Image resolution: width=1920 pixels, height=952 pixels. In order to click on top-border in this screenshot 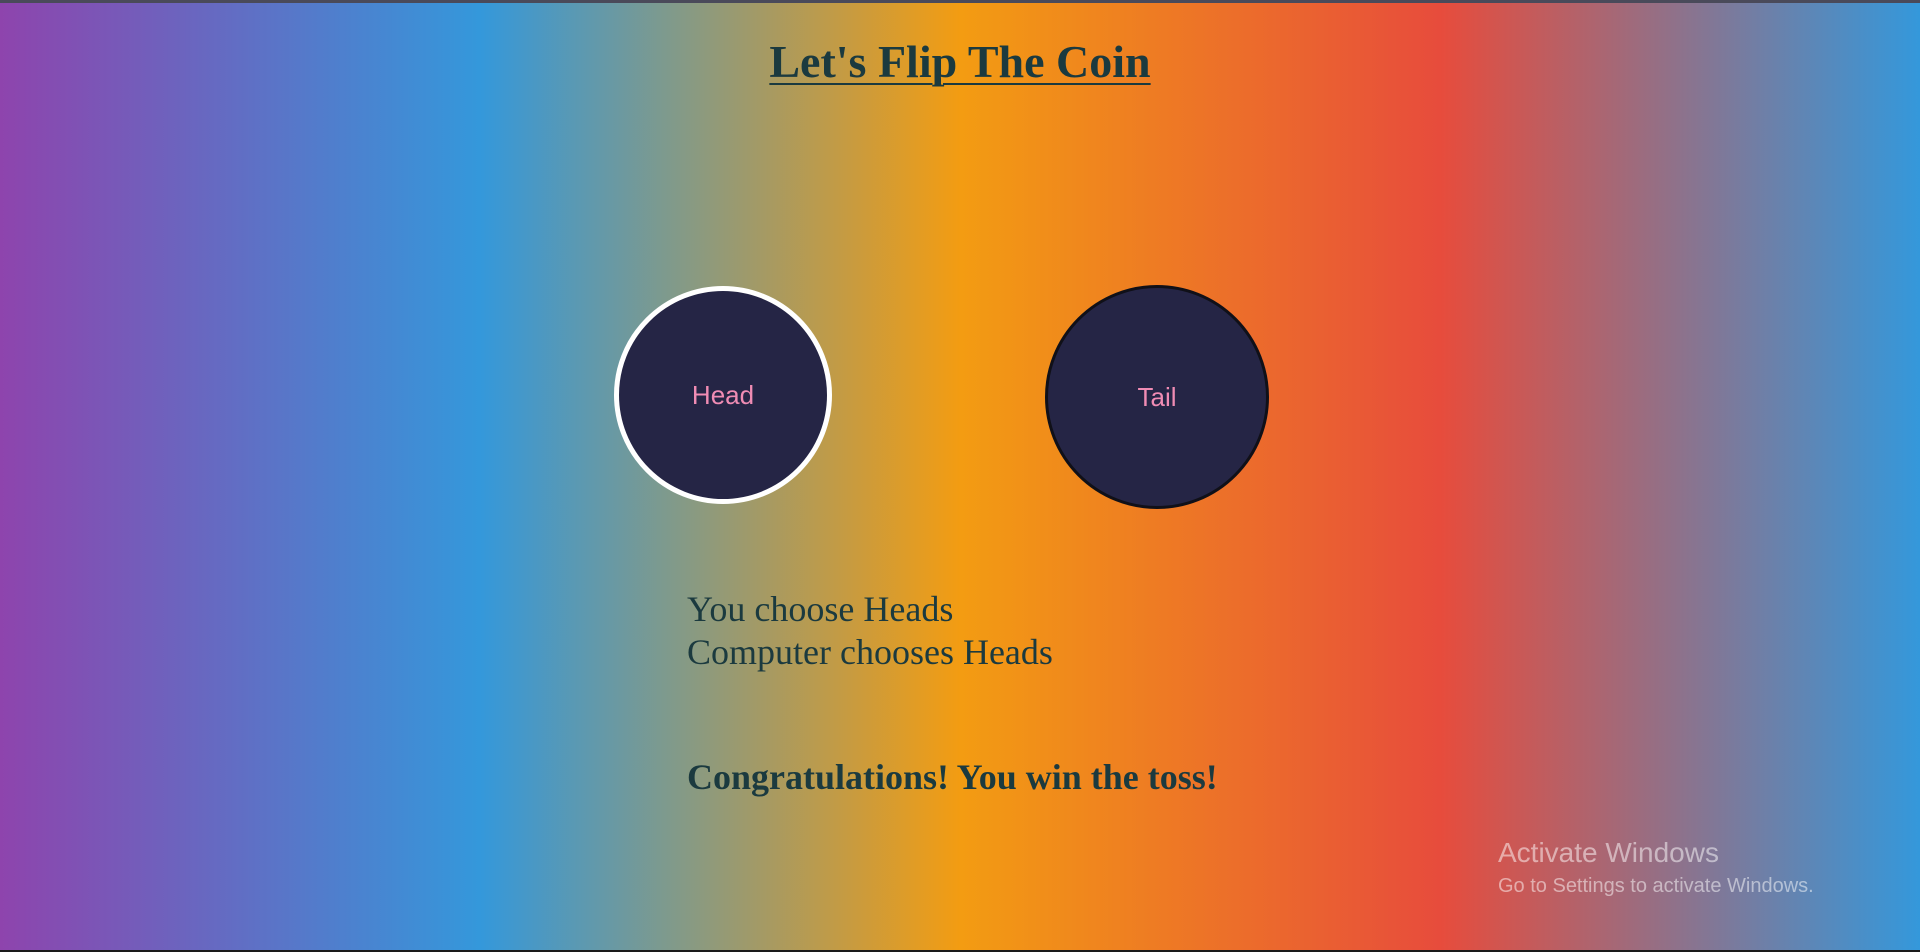, I will do `click(960, 1)`.